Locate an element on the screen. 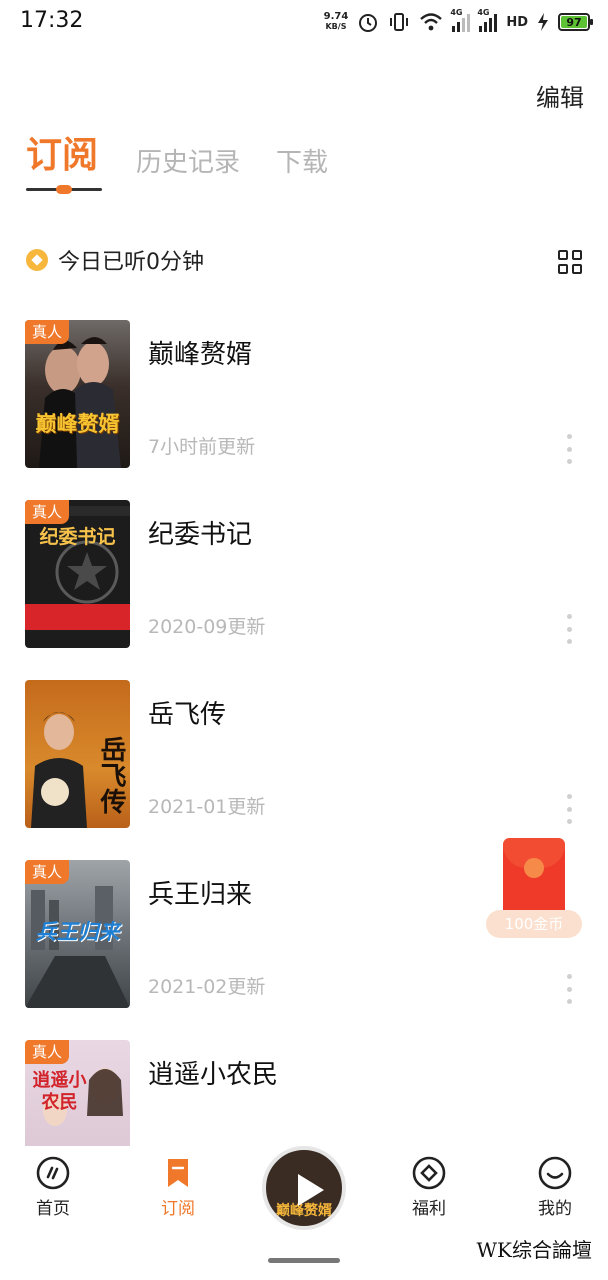 The image size is (608, 1280). book-update-time: 2021-01更新 is located at coordinates (207, 807).